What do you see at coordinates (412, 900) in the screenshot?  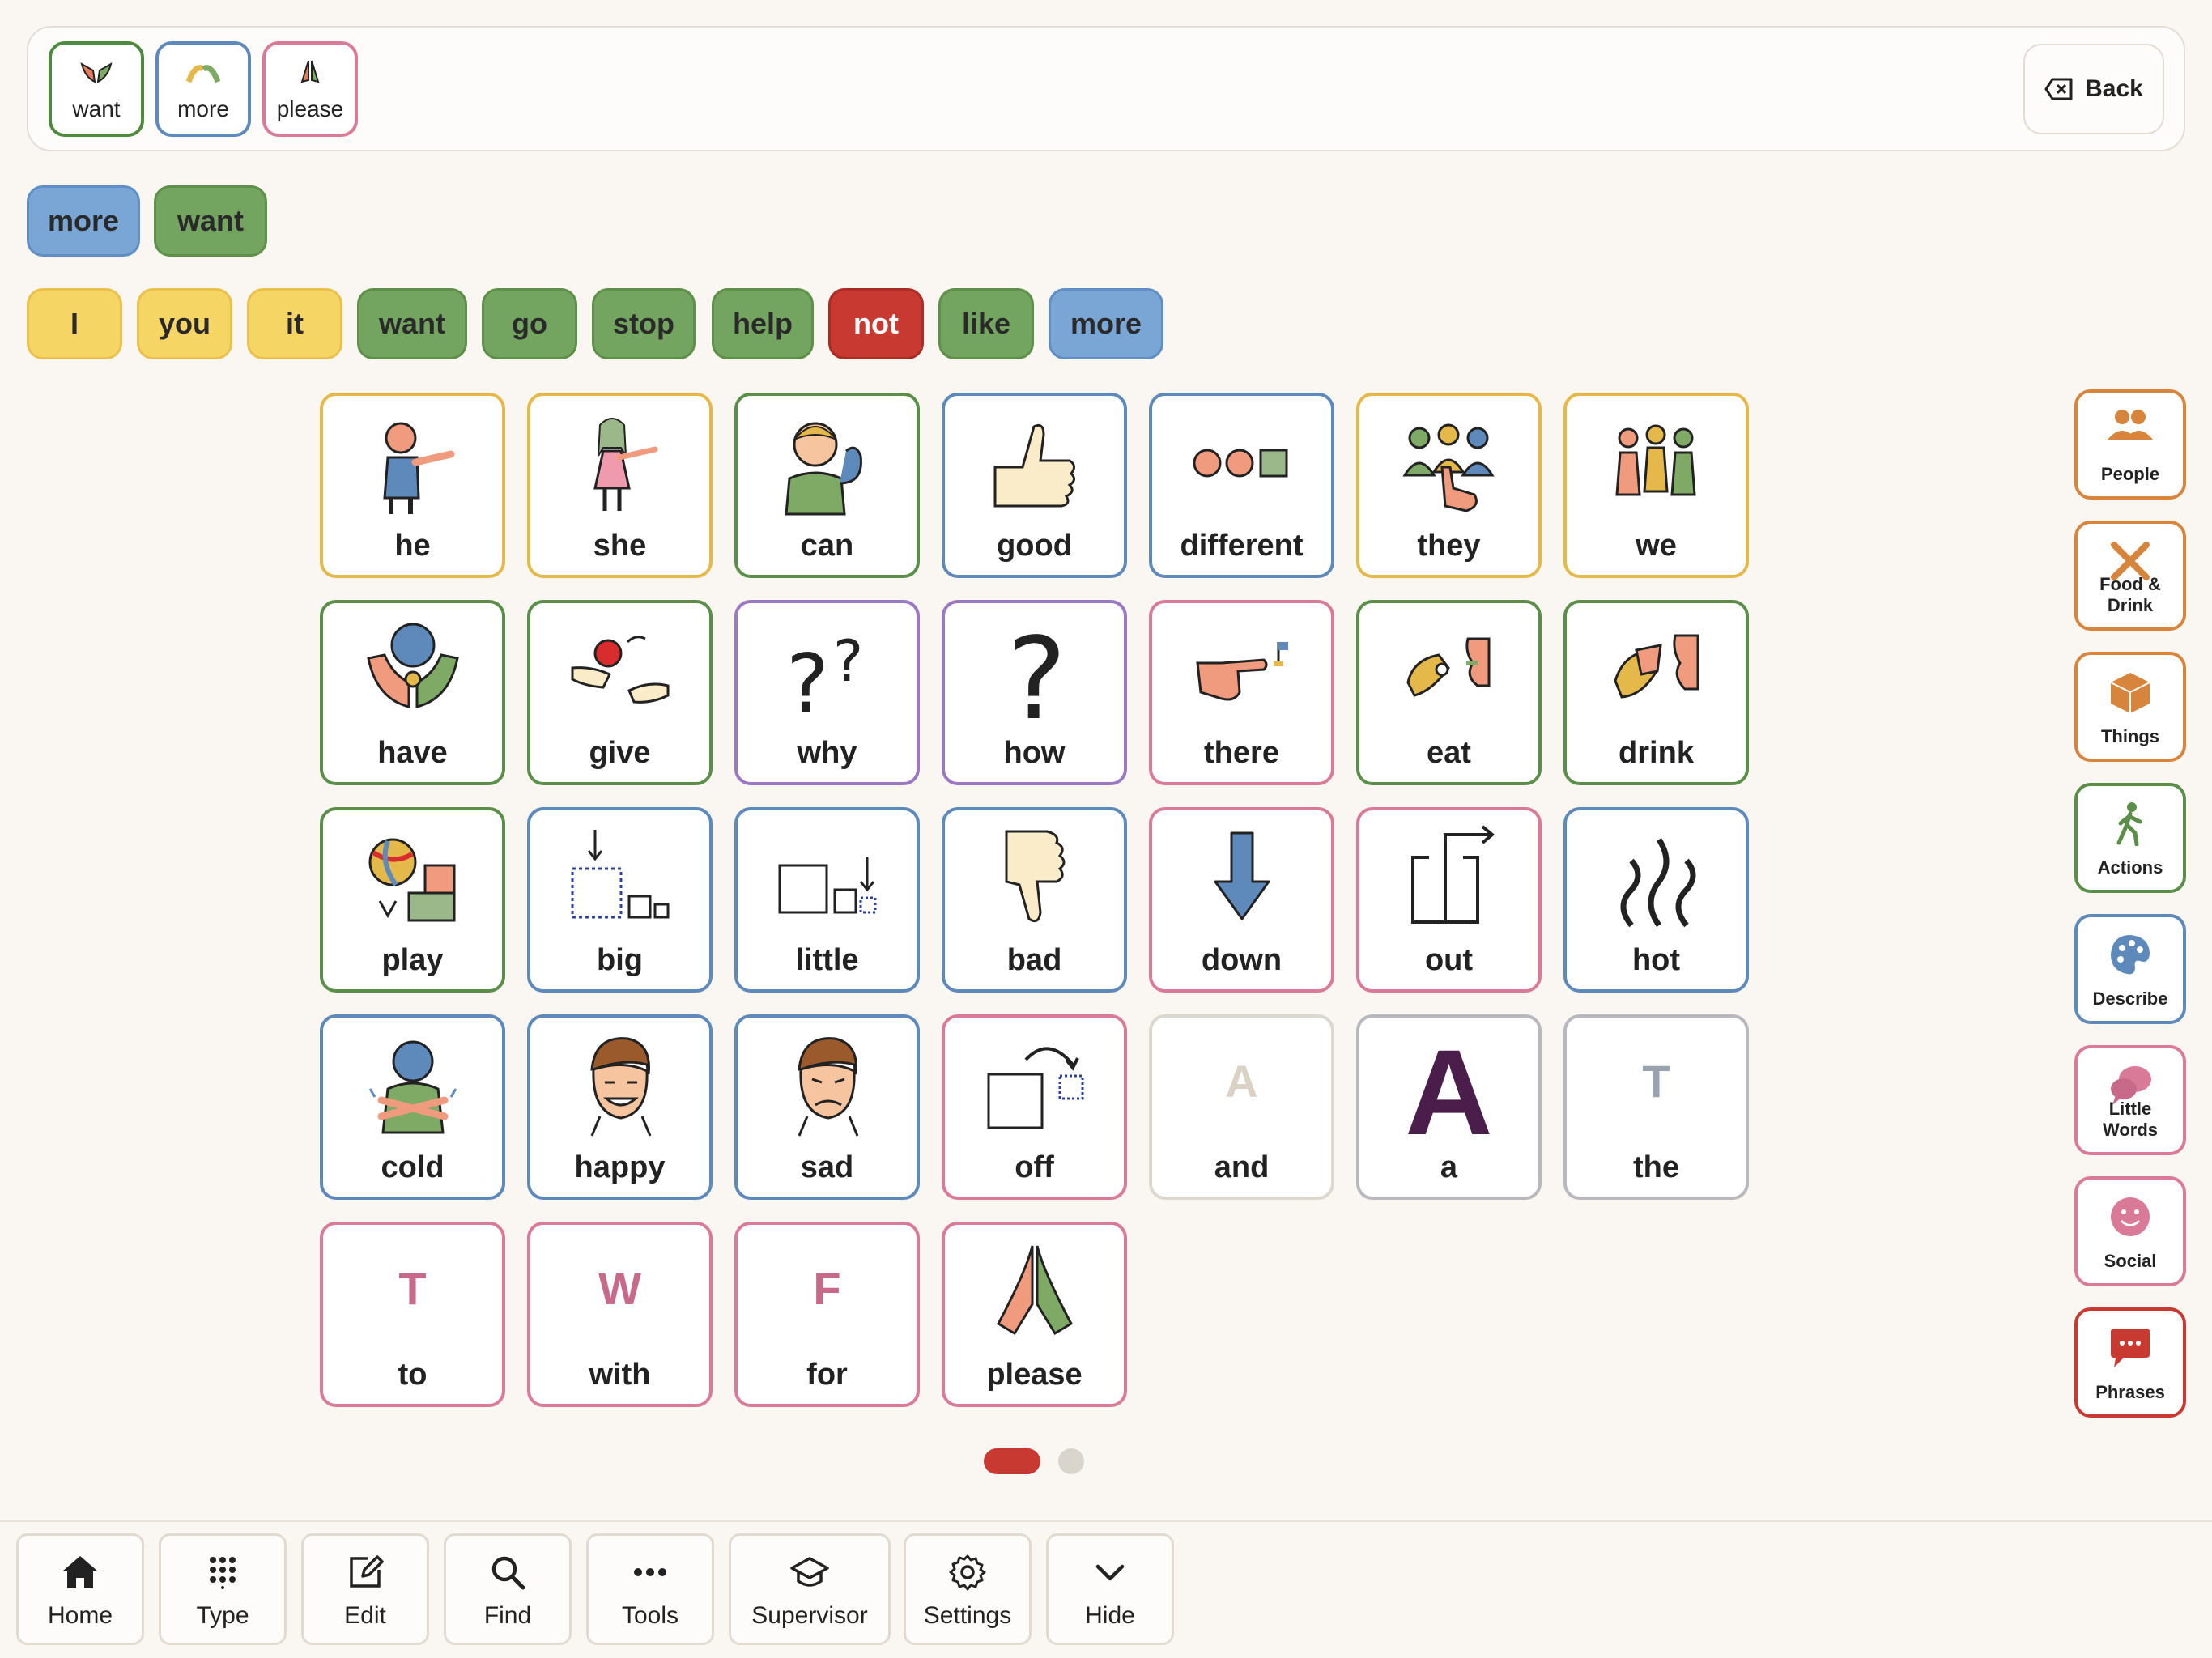 I see `word-tile-play: play` at bounding box center [412, 900].